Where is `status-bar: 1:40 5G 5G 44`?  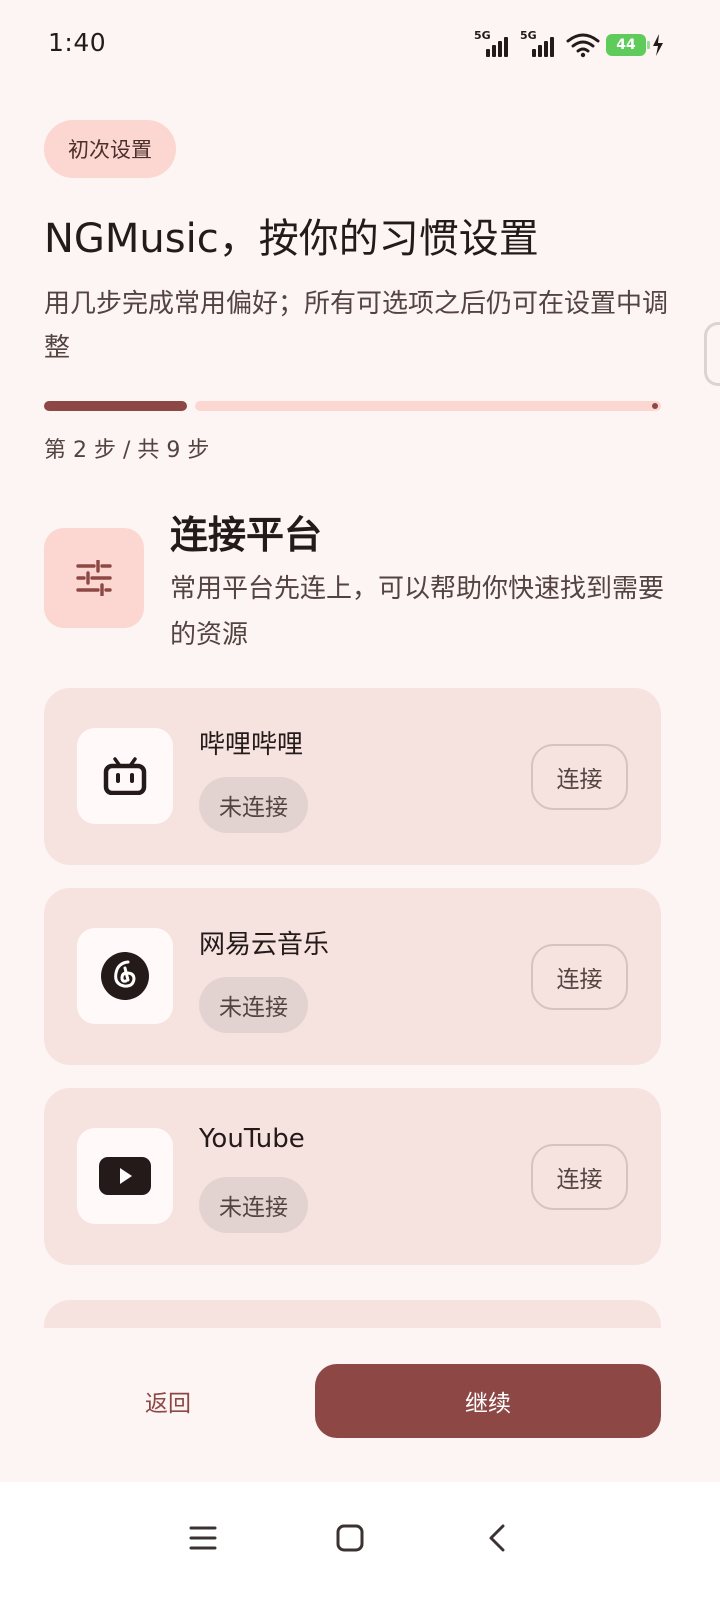
status-bar: 1:40 5G 5G 44 is located at coordinates (360, 45).